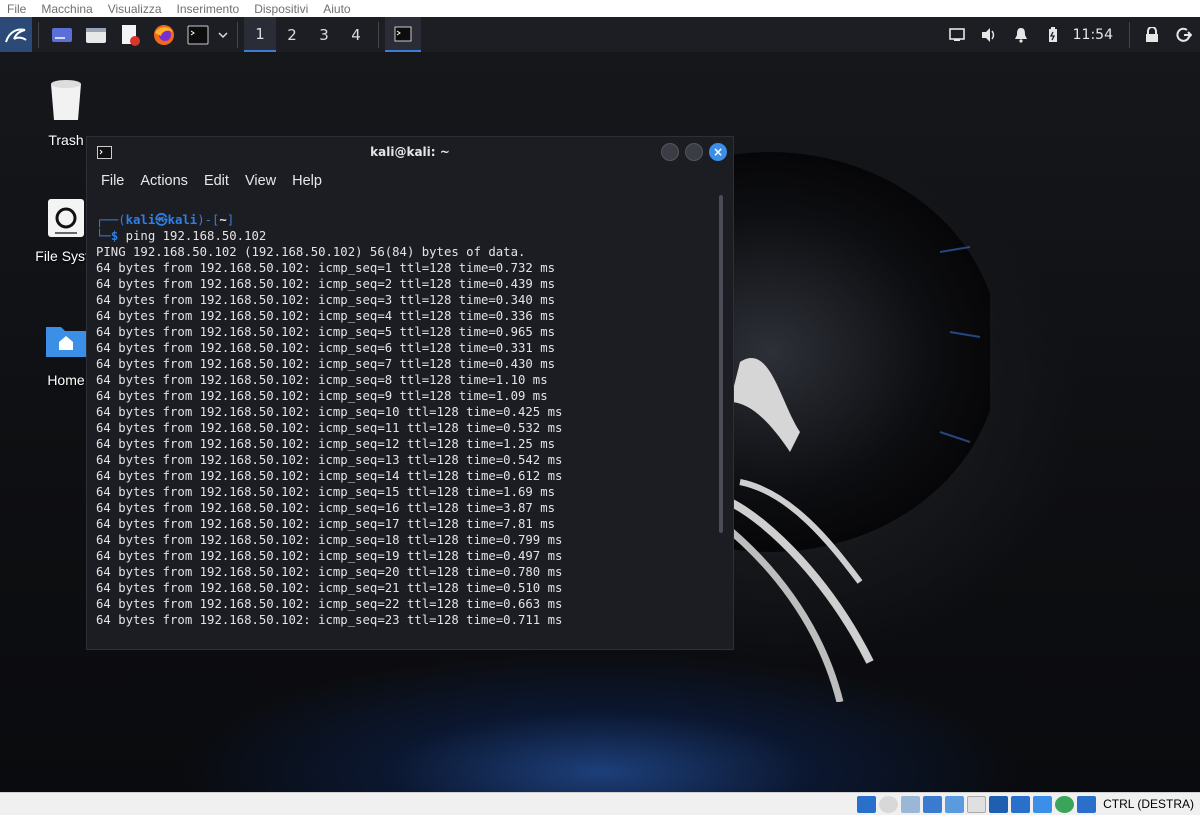 The width and height of the screenshot is (1200, 815). What do you see at coordinates (140, 220) in the screenshot?
I see `prompt-user: kali` at bounding box center [140, 220].